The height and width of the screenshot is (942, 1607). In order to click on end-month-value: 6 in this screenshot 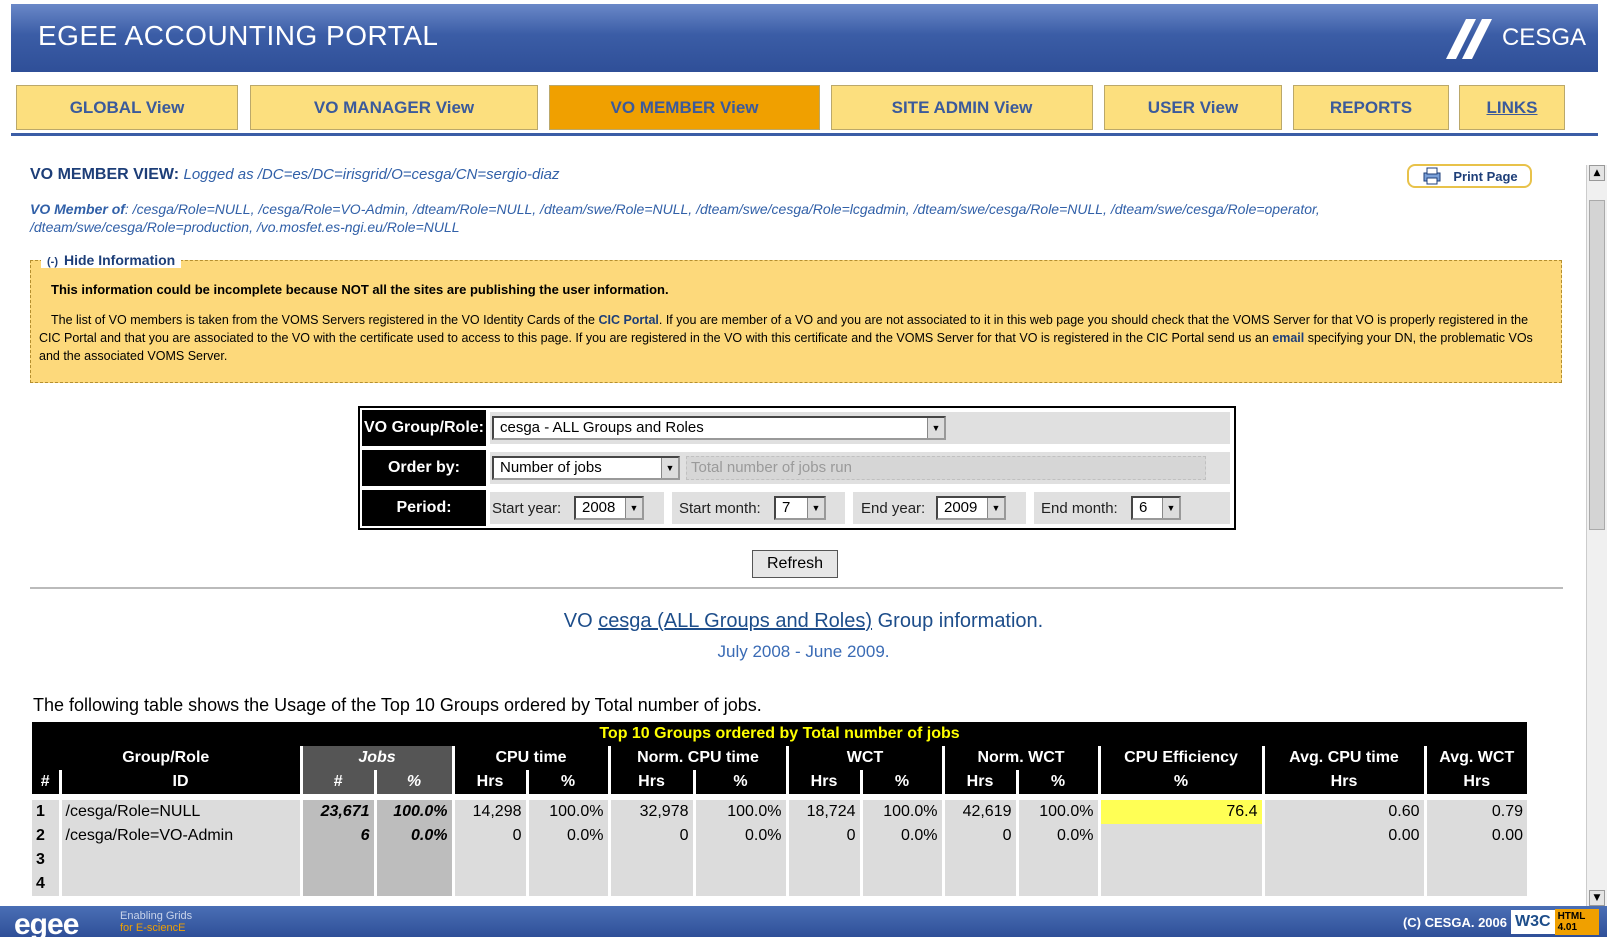, I will do `click(1143, 507)`.